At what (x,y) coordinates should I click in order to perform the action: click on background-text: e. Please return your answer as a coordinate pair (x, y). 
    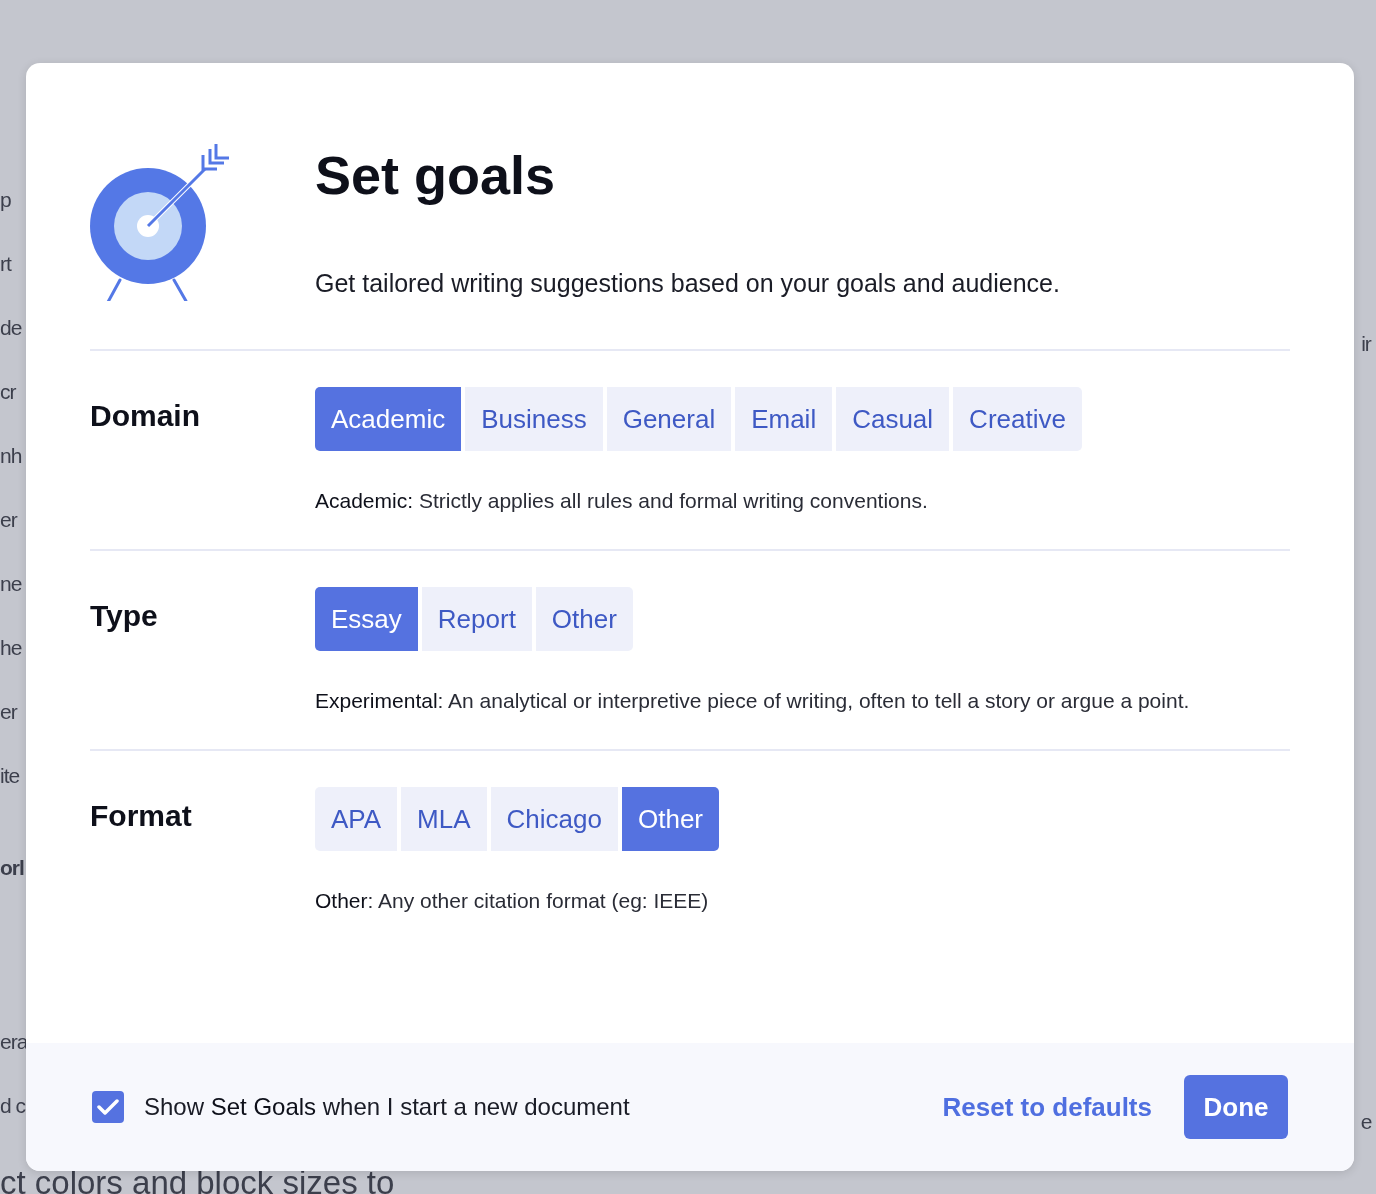
    Looking at the image, I should click on (1366, 1122).